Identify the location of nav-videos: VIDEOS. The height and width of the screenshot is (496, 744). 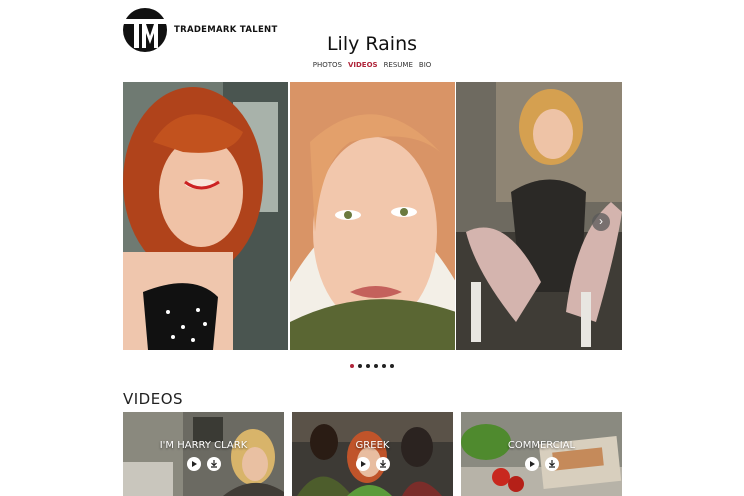
(363, 65).